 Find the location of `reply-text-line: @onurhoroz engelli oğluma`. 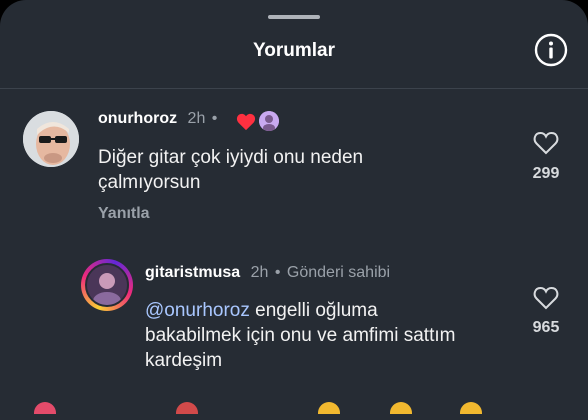

reply-text-line: @onurhoroz engelli oğluma is located at coordinates (300, 310).